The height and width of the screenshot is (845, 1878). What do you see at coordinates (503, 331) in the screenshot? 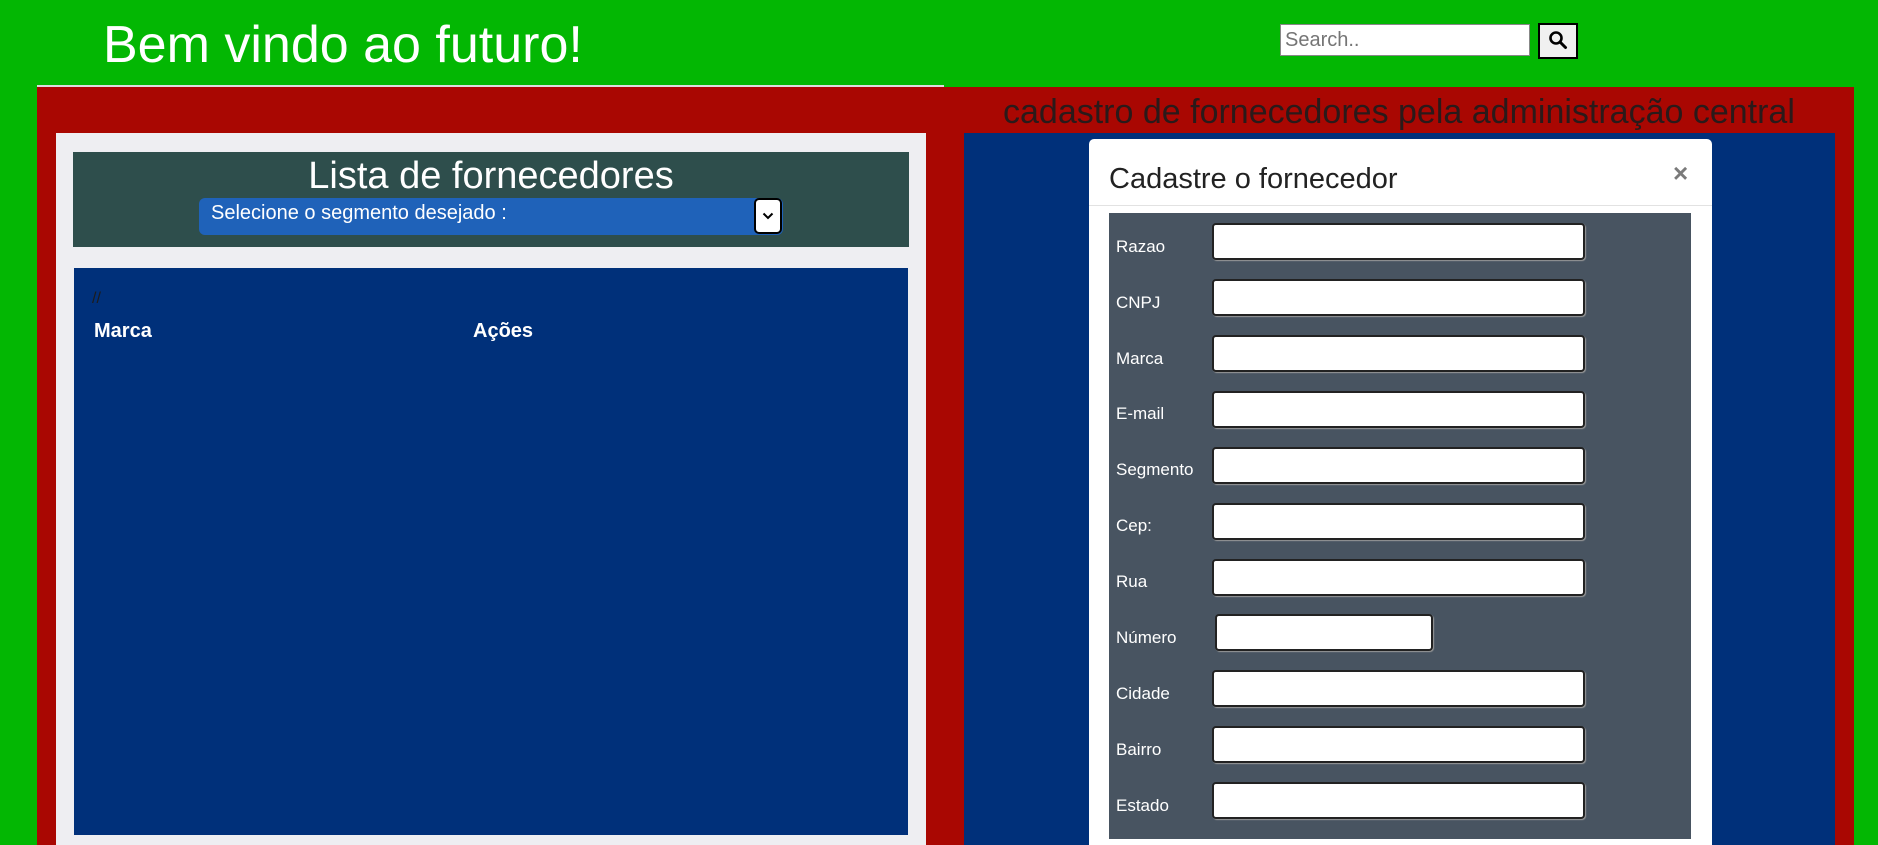
I see `column-header-acoes: Ações` at bounding box center [503, 331].